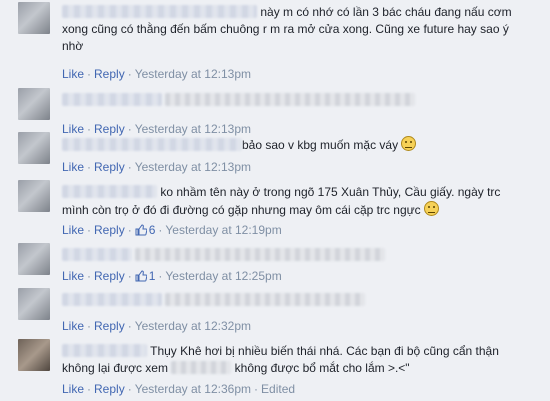 The image size is (550, 401). Describe the element at coordinates (322, 368) in the screenshot. I see `comment-body-part-2: không được bổ mắt cho lắm >.<"` at that location.